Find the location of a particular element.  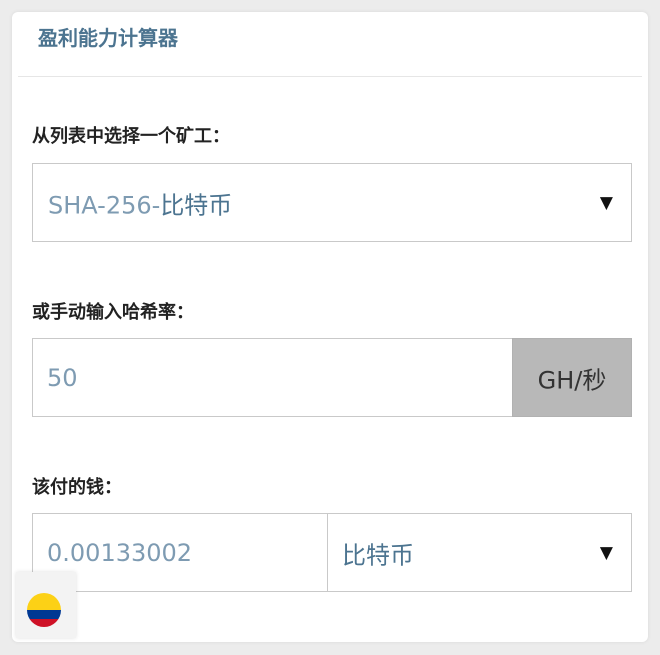

payout-currency-value: 比特币 is located at coordinates (378, 555).